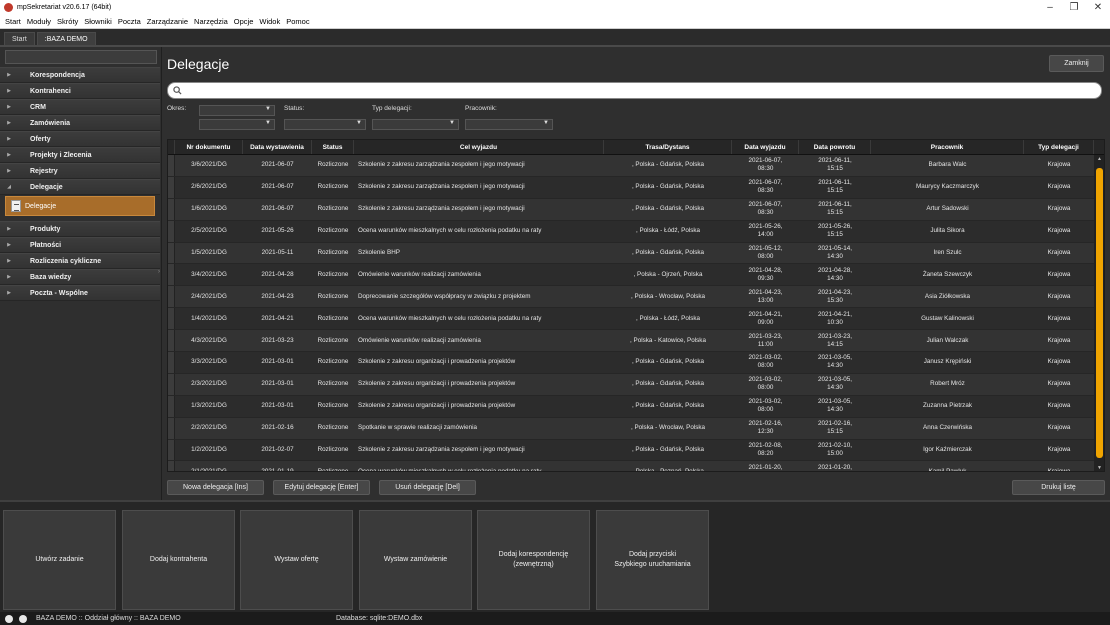 Image resolution: width=1110 pixels, height=625 pixels. Describe the element at coordinates (13, 21) in the screenshot. I see `menu-start: Start` at that location.